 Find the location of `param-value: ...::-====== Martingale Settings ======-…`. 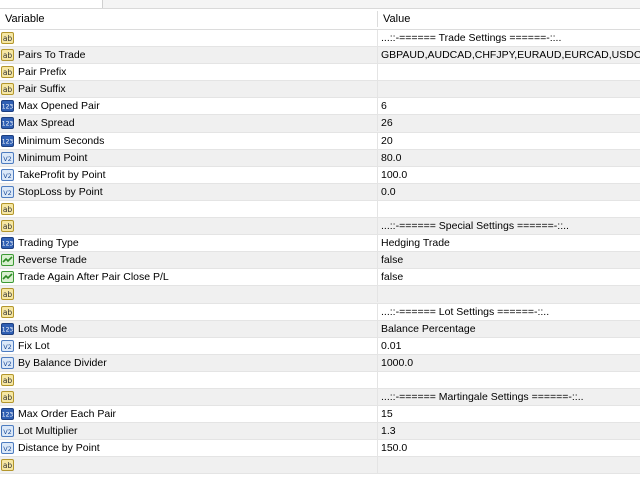

param-value: ...::-====== Martingale Settings ======-… is located at coordinates (510, 397).